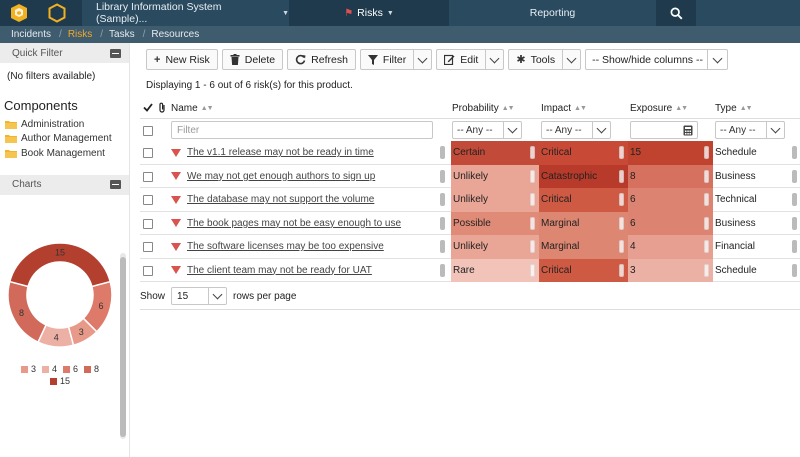  Describe the element at coordinates (49, 369) in the screenshot. I see `legend-entry: 4` at that location.